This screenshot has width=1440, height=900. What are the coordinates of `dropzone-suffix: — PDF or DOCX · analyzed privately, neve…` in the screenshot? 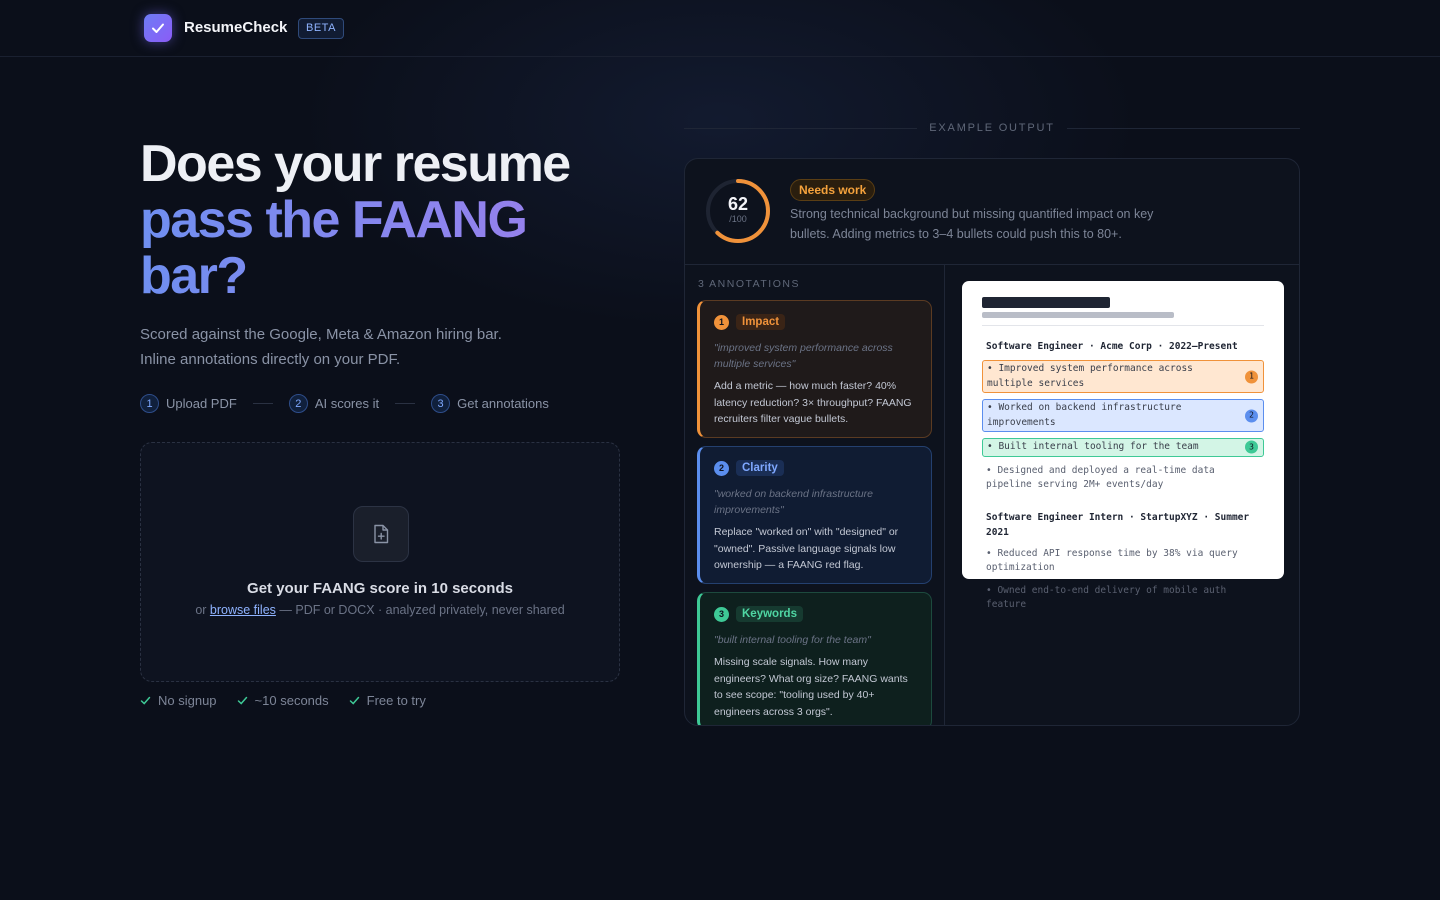 It's located at (420, 610).